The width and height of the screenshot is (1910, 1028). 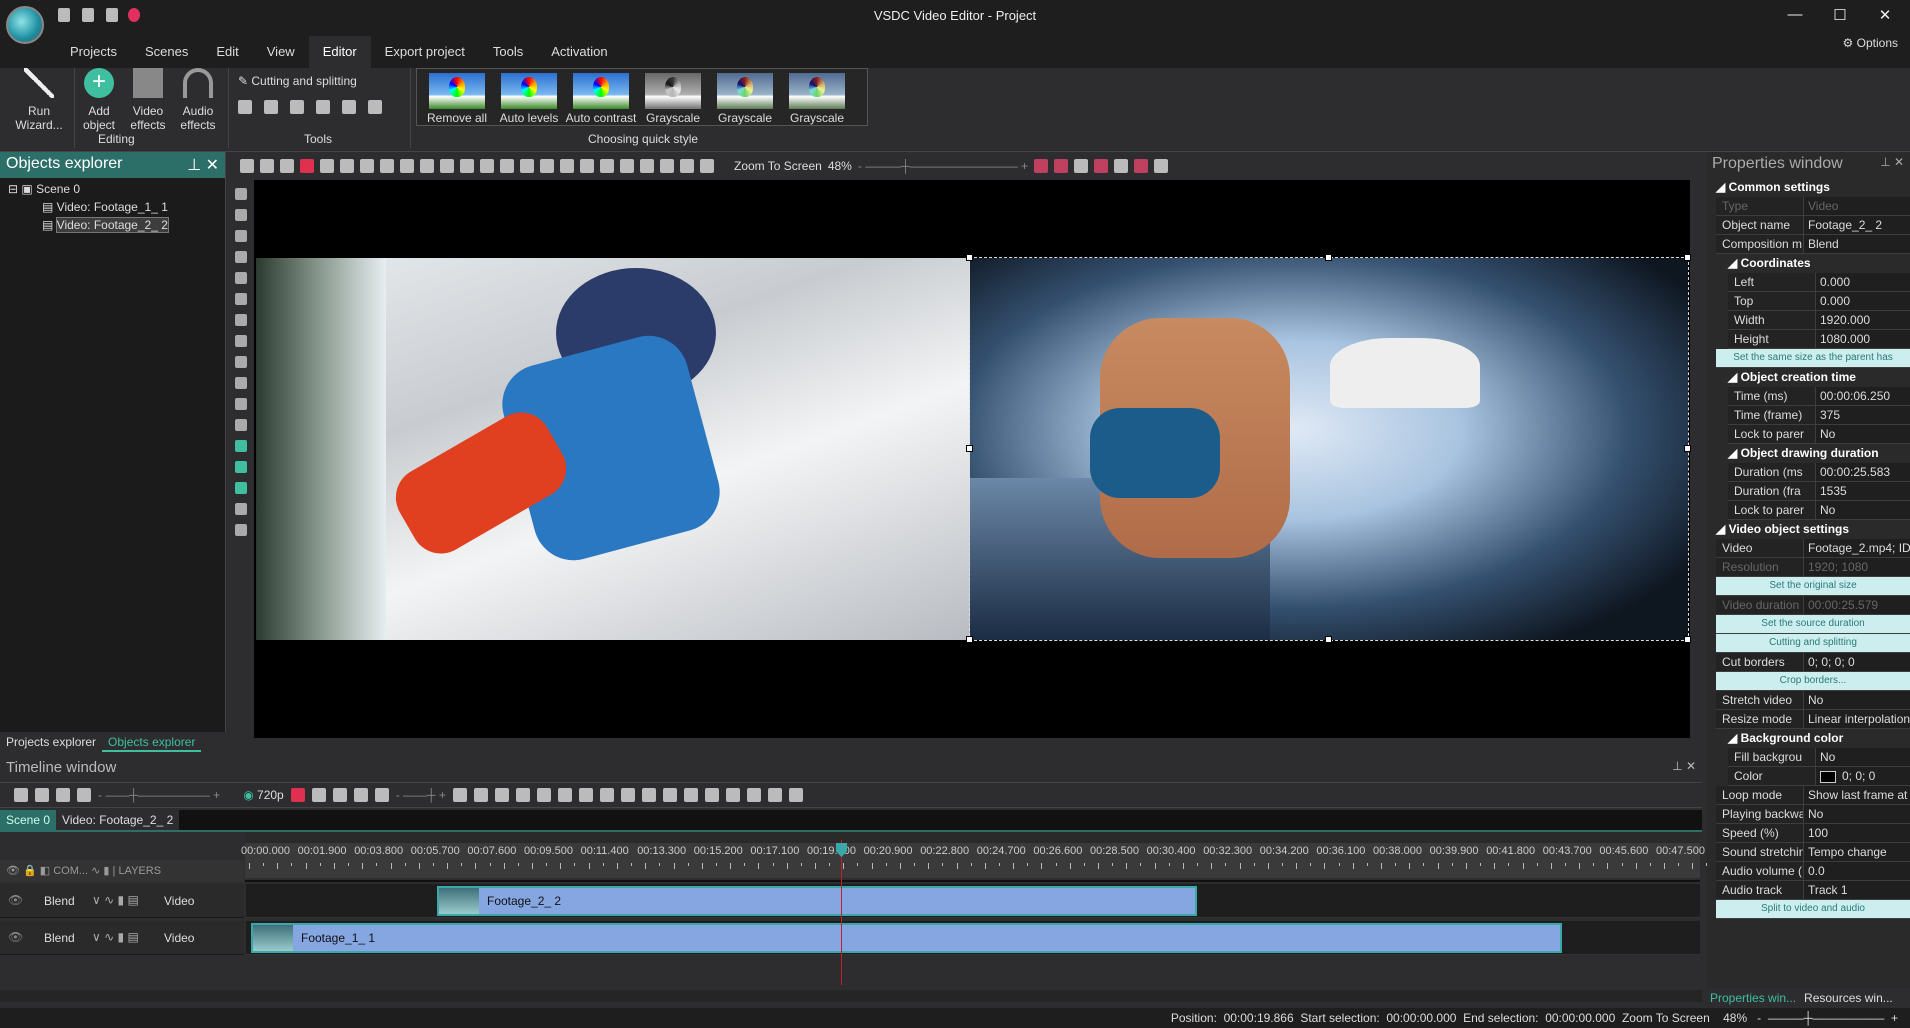 I want to click on color-swatch, so click(x=1828, y=776).